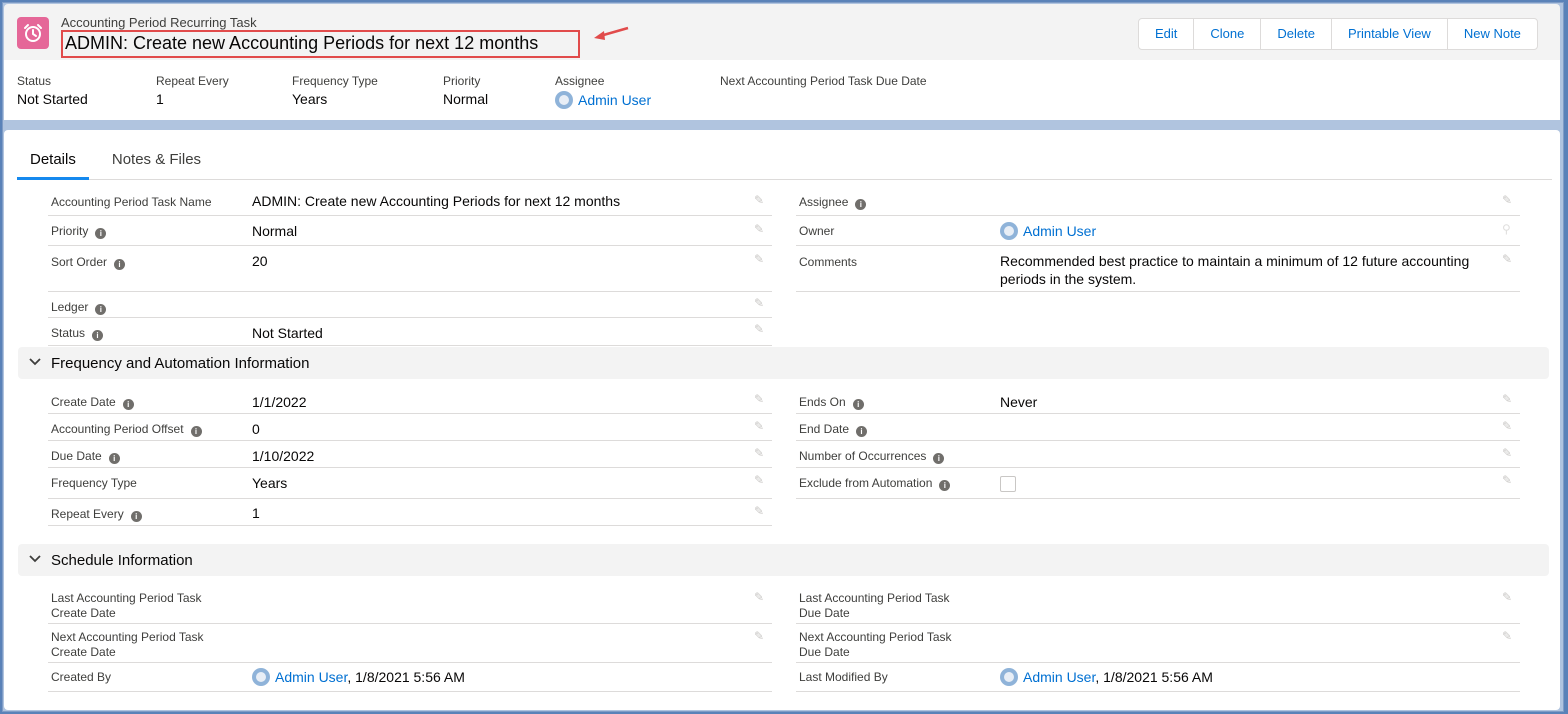 Image resolution: width=1568 pixels, height=714 pixels. Describe the element at coordinates (311, 677) in the screenshot. I see `created-by-link: Admin User` at that location.